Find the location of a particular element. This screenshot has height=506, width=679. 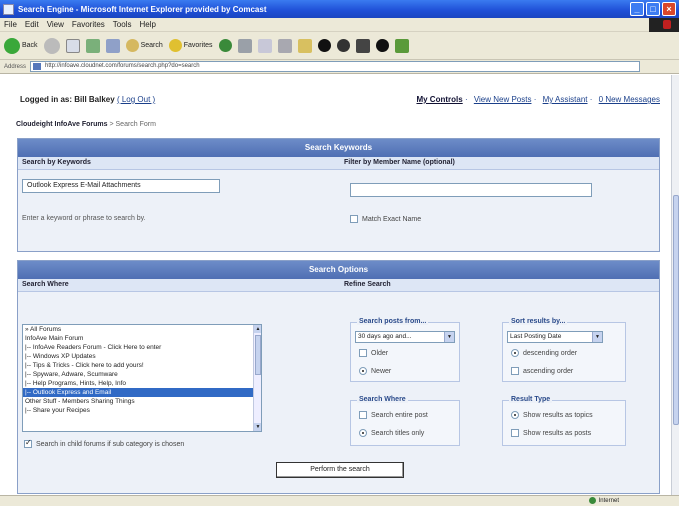

menu-tools: Tools is located at coordinates (122, 24).